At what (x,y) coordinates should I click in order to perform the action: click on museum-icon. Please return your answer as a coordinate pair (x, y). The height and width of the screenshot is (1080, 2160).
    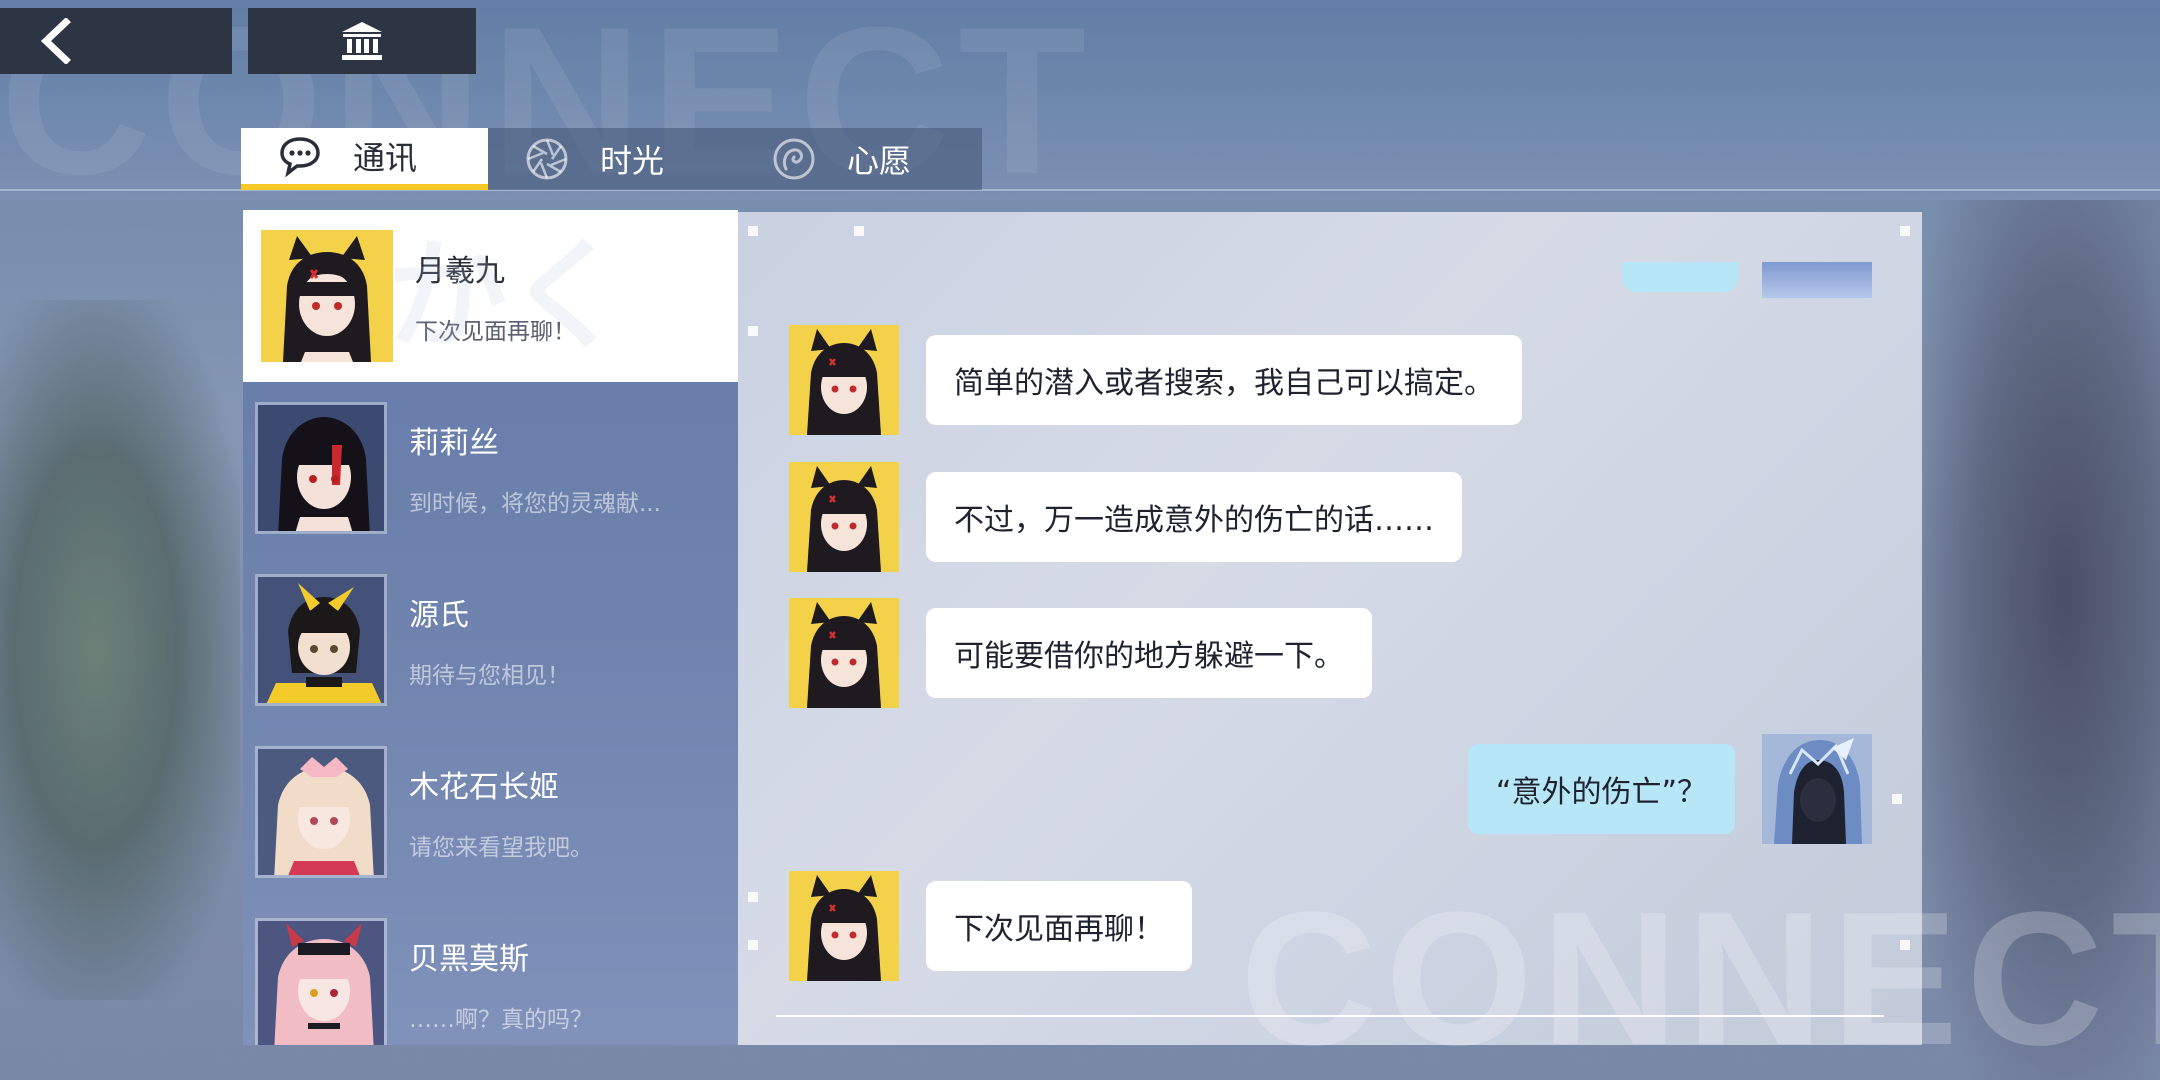
    Looking at the image, I should click on (362, 41).